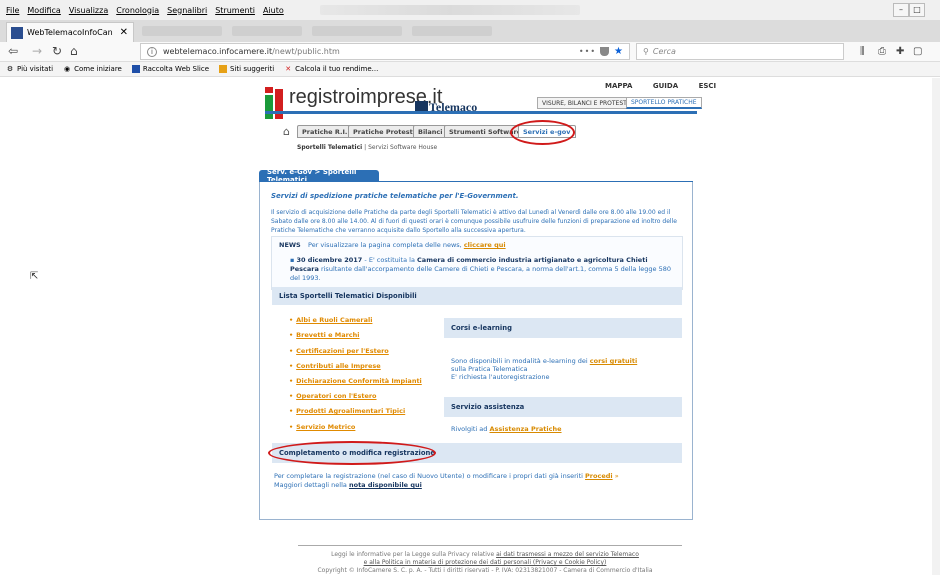  Describe the element at coordinates (29, 69) in the screenshot. I see `bookmark-most-visited: ⚙ Più visitati` at that location.